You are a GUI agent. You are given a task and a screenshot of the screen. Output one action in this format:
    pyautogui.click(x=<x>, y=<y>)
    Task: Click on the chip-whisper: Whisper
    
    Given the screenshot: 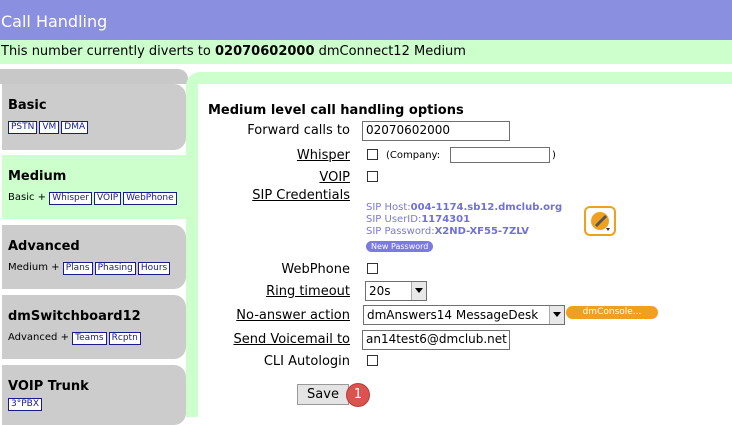 What is the action you would take?
    pyautogui.click(x=70, y=198)
    